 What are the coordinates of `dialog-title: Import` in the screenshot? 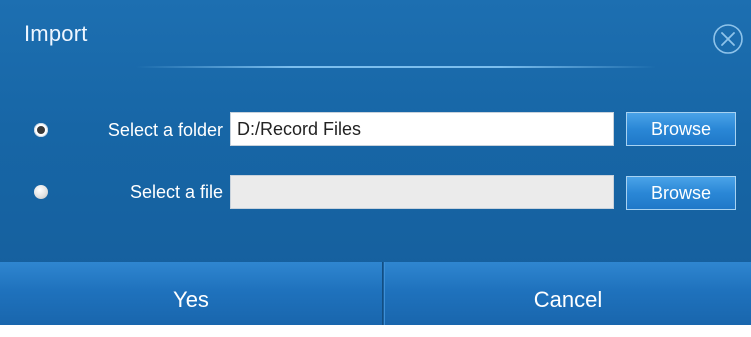 It's located at (56, 33).